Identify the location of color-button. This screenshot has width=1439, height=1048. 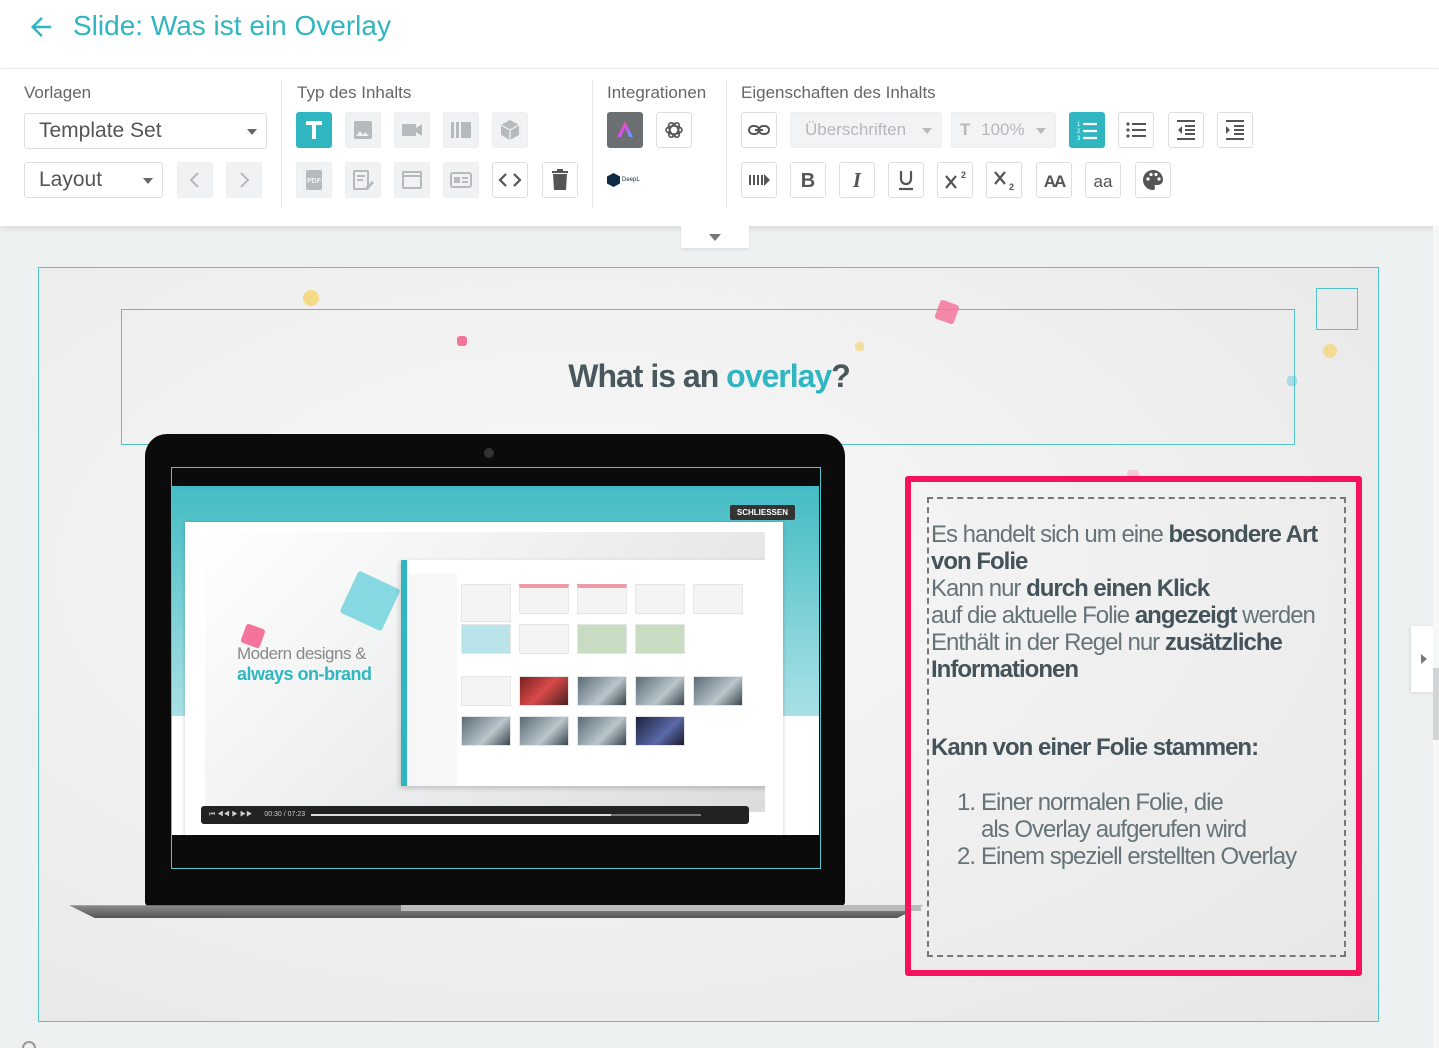
(1153, 180).